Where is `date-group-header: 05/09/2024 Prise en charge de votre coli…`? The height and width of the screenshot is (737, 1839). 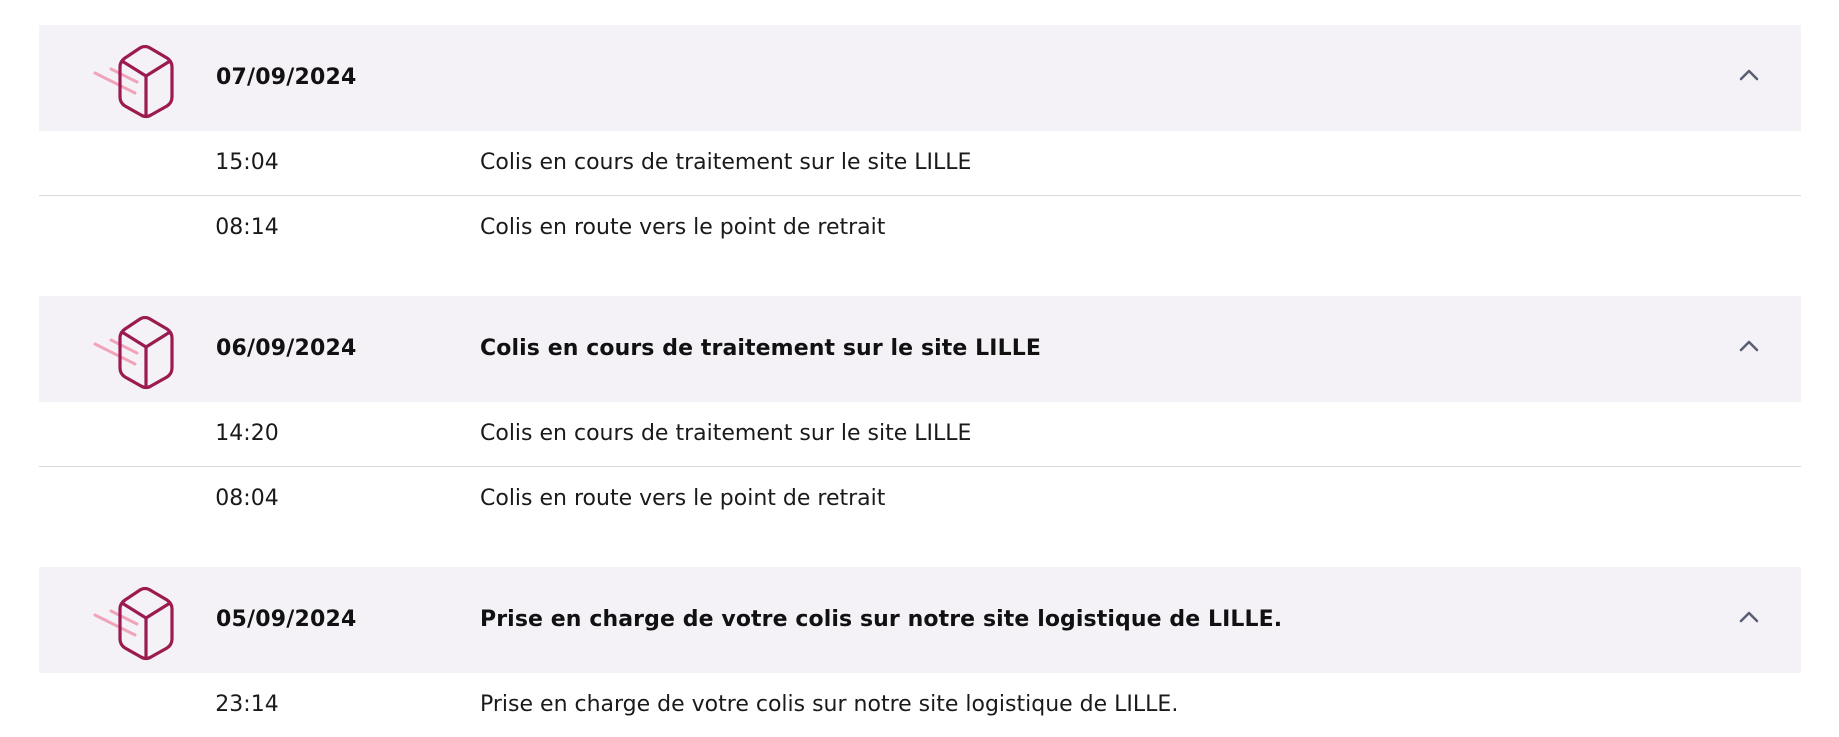
date-group-header: 05/09/2024 Prise en charge de votre coli… is located at coordinates (920, 620).